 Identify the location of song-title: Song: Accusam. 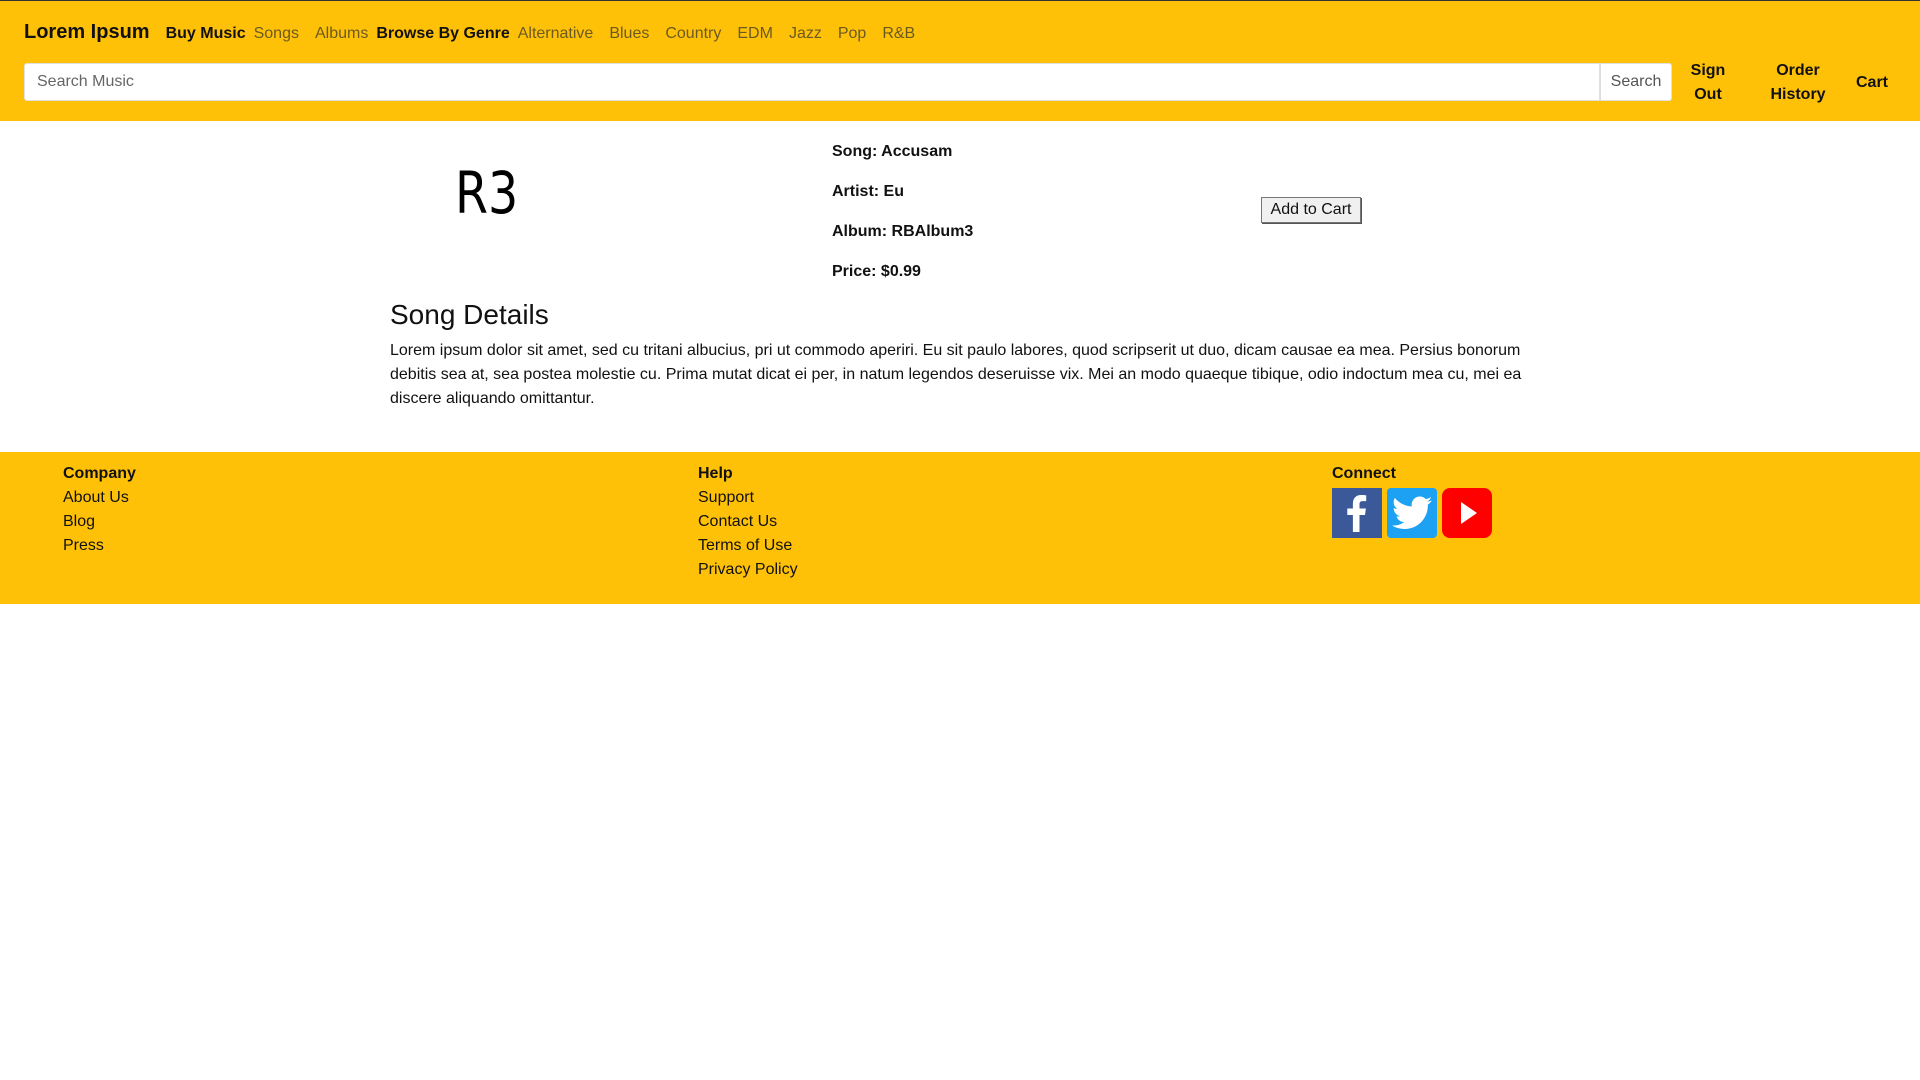
(892, 151).